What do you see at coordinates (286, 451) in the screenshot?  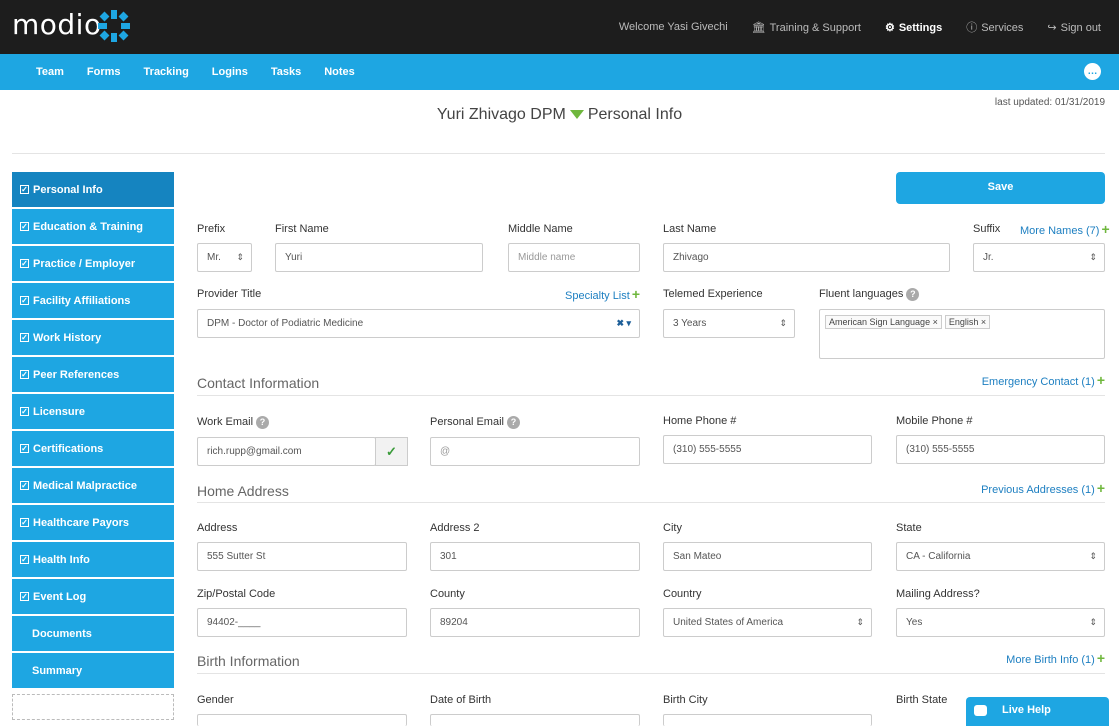 I see `work-email-input: rich.rupp@gmail.com` at bounding box center [286, 451].